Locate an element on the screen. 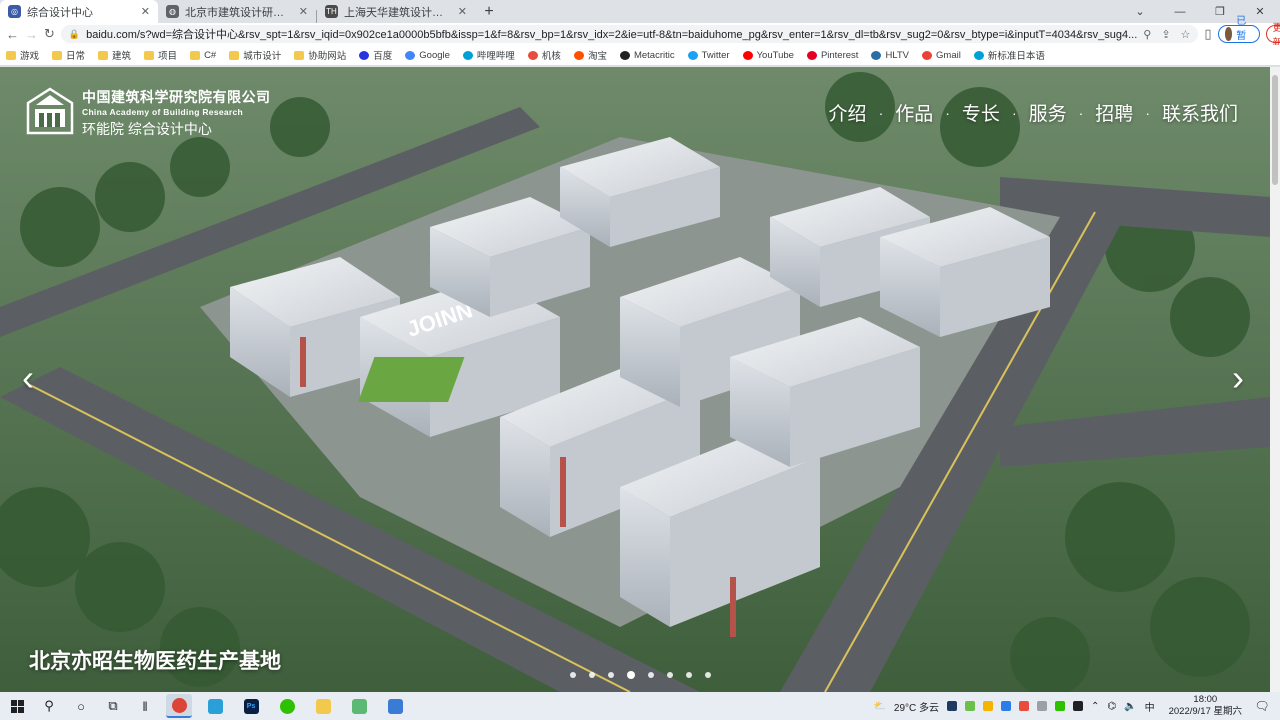 The width and height of the screenshot is (1280, 720). notification-icon: 🗨 is located at coordinates (1262, 706).